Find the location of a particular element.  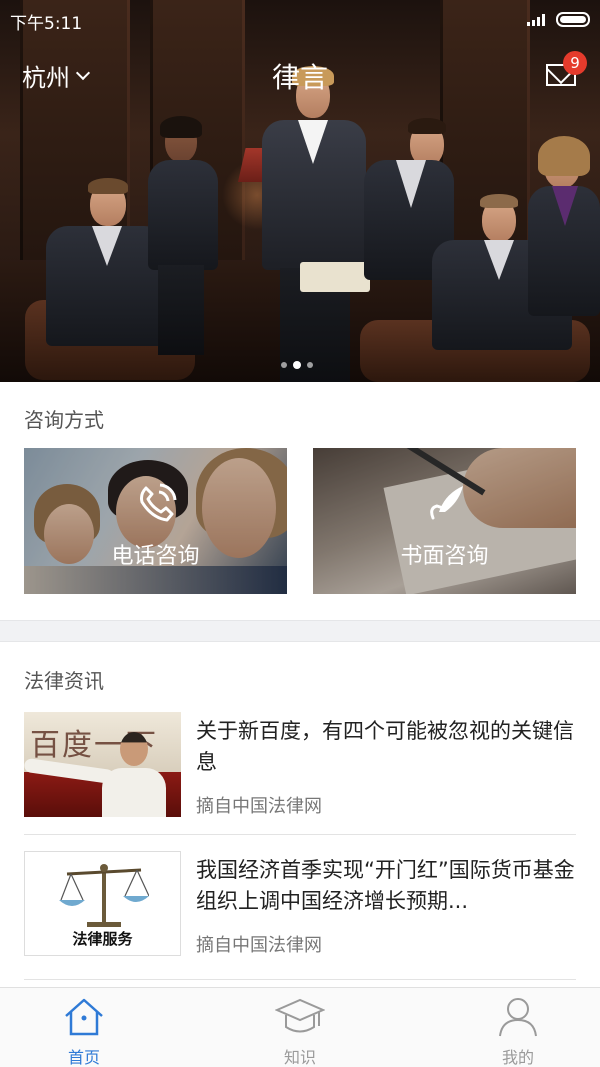

bottom-tab-bar: 首页 知识 我的 is located at coordinates (300, 1027).